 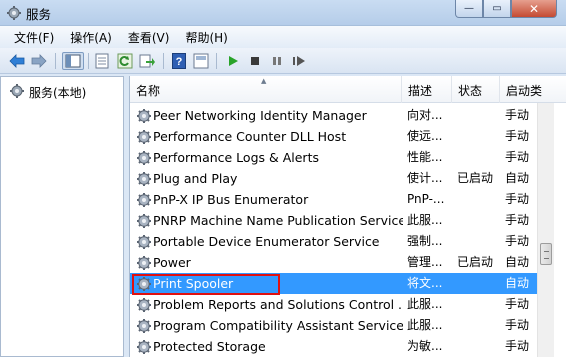 I want to click on pause-icon, so click(x=277, y=61).